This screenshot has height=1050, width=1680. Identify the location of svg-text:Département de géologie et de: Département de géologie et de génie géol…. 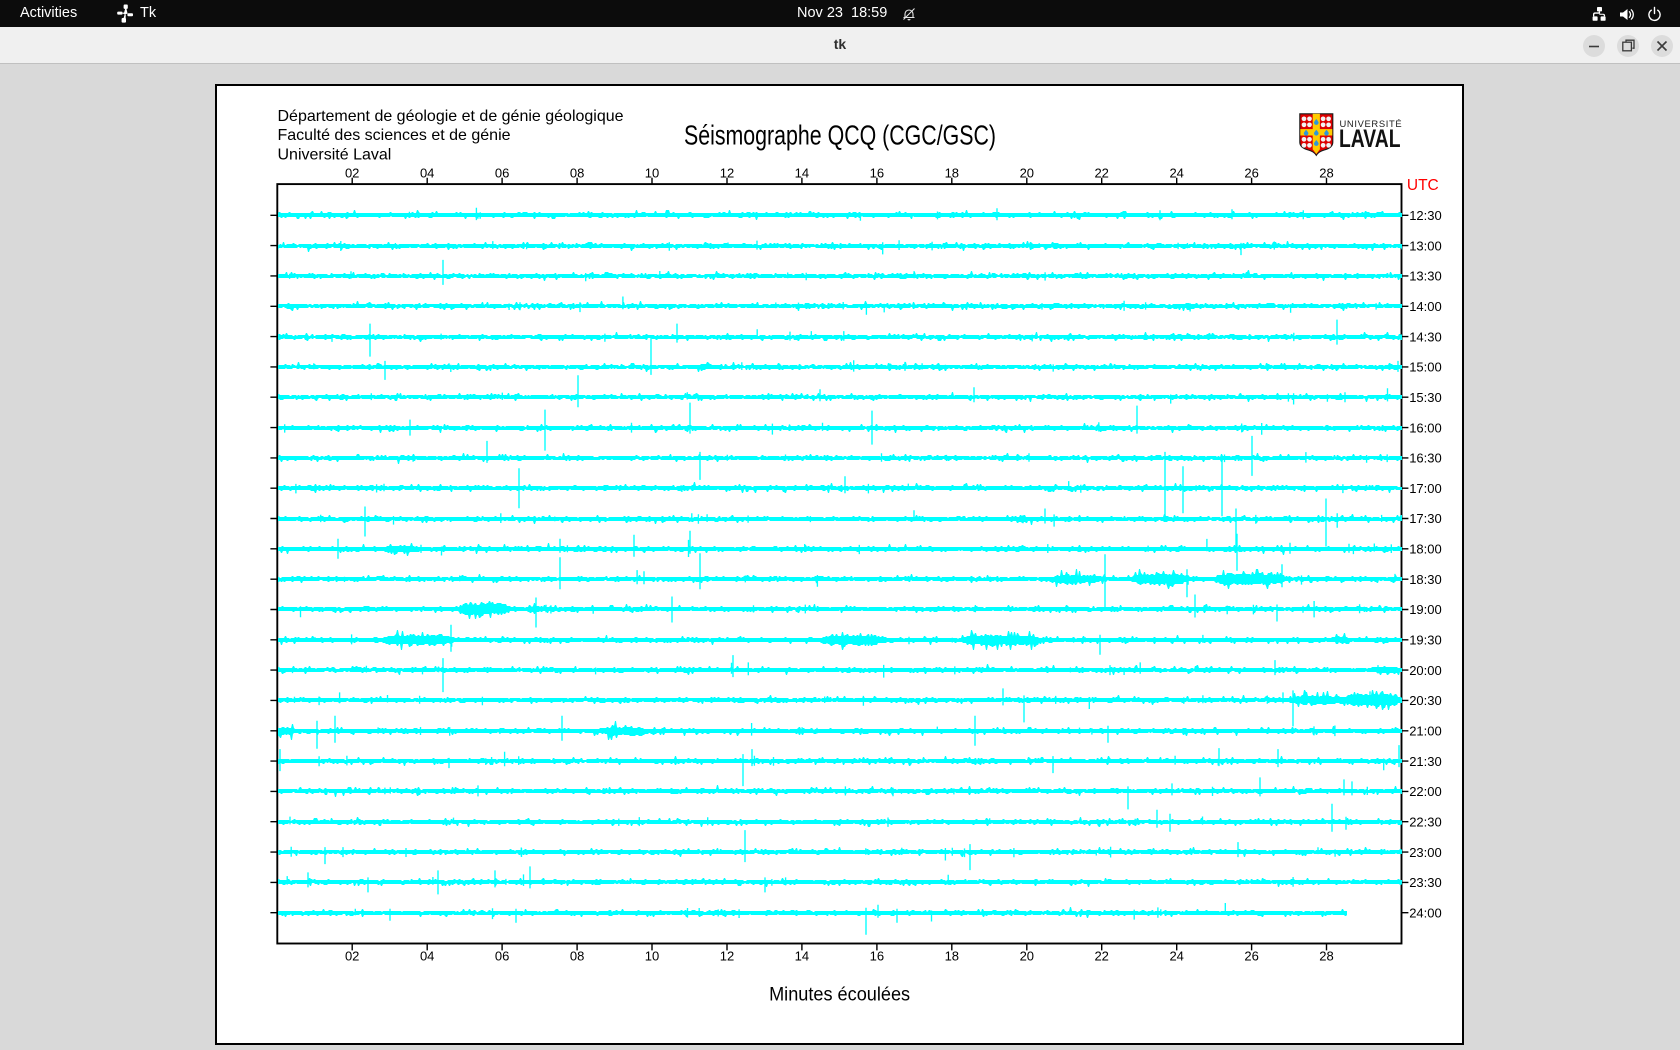
(451, 116).